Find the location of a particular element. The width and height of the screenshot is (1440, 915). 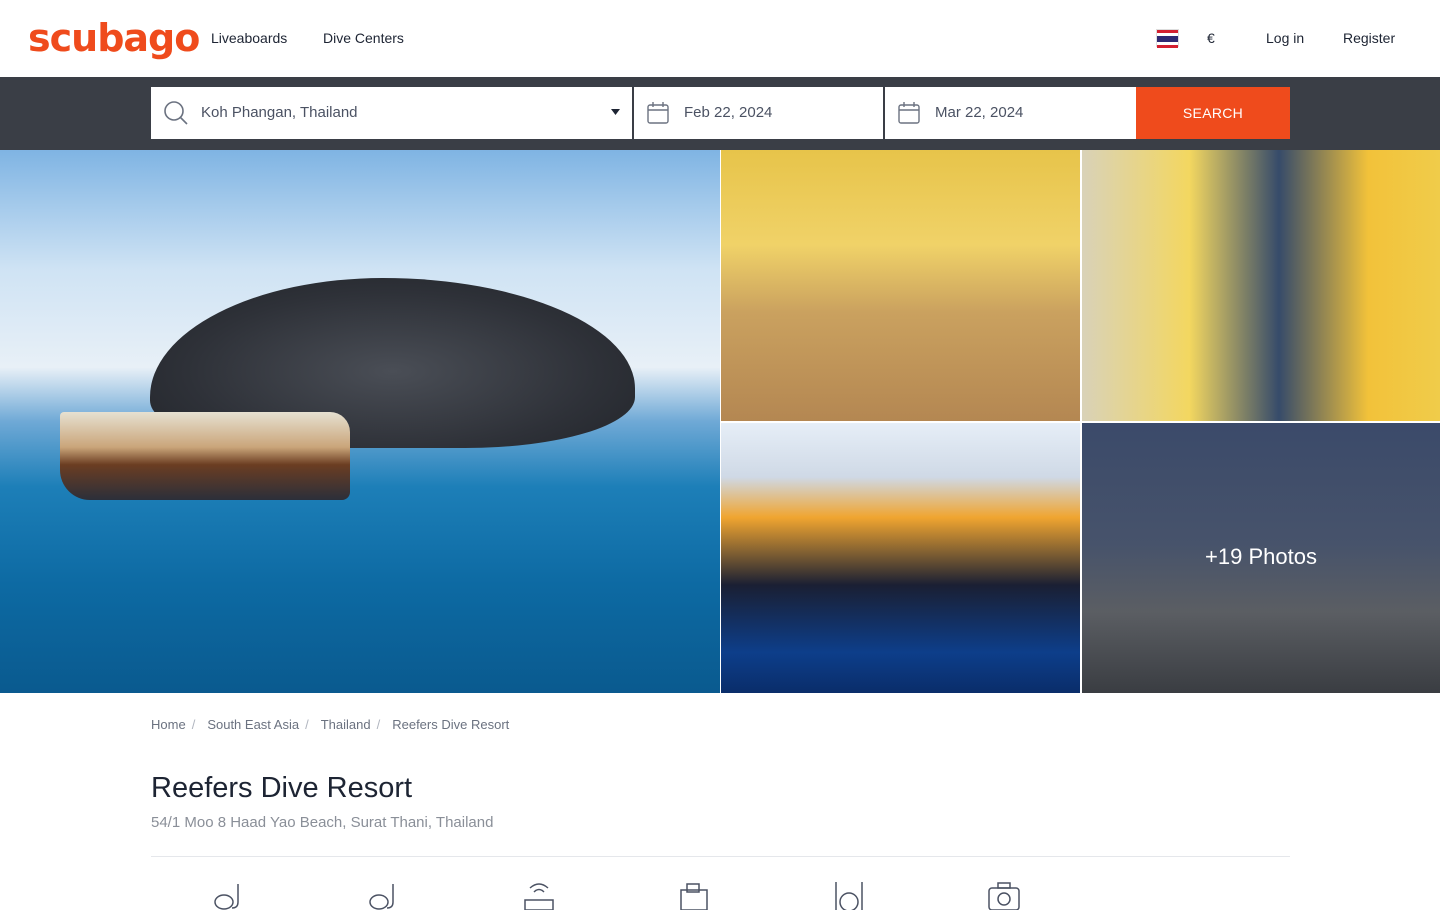

photo-divers-beach-more: +19 Photos is located at coordinates (1261, 558).